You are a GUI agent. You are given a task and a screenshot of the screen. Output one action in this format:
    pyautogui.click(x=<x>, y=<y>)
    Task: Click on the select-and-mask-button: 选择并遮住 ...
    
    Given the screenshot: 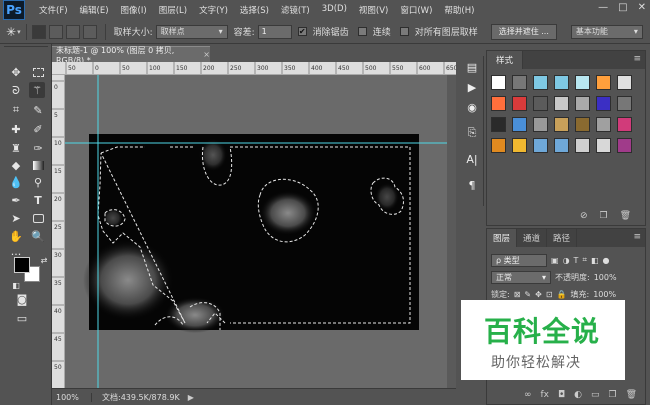 What is the action you would take?
    pyautogui.click(x=523, y=31)
    